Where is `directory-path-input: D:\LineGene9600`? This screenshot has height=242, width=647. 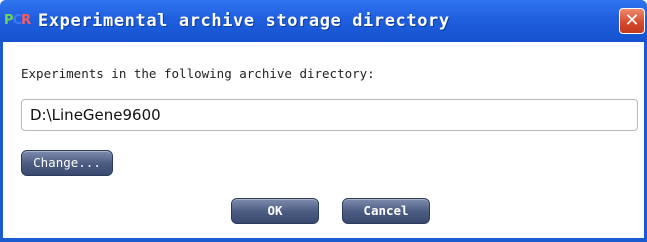 directory-path-input: D:\LineGene9600 is located at coordinates (329, 115).